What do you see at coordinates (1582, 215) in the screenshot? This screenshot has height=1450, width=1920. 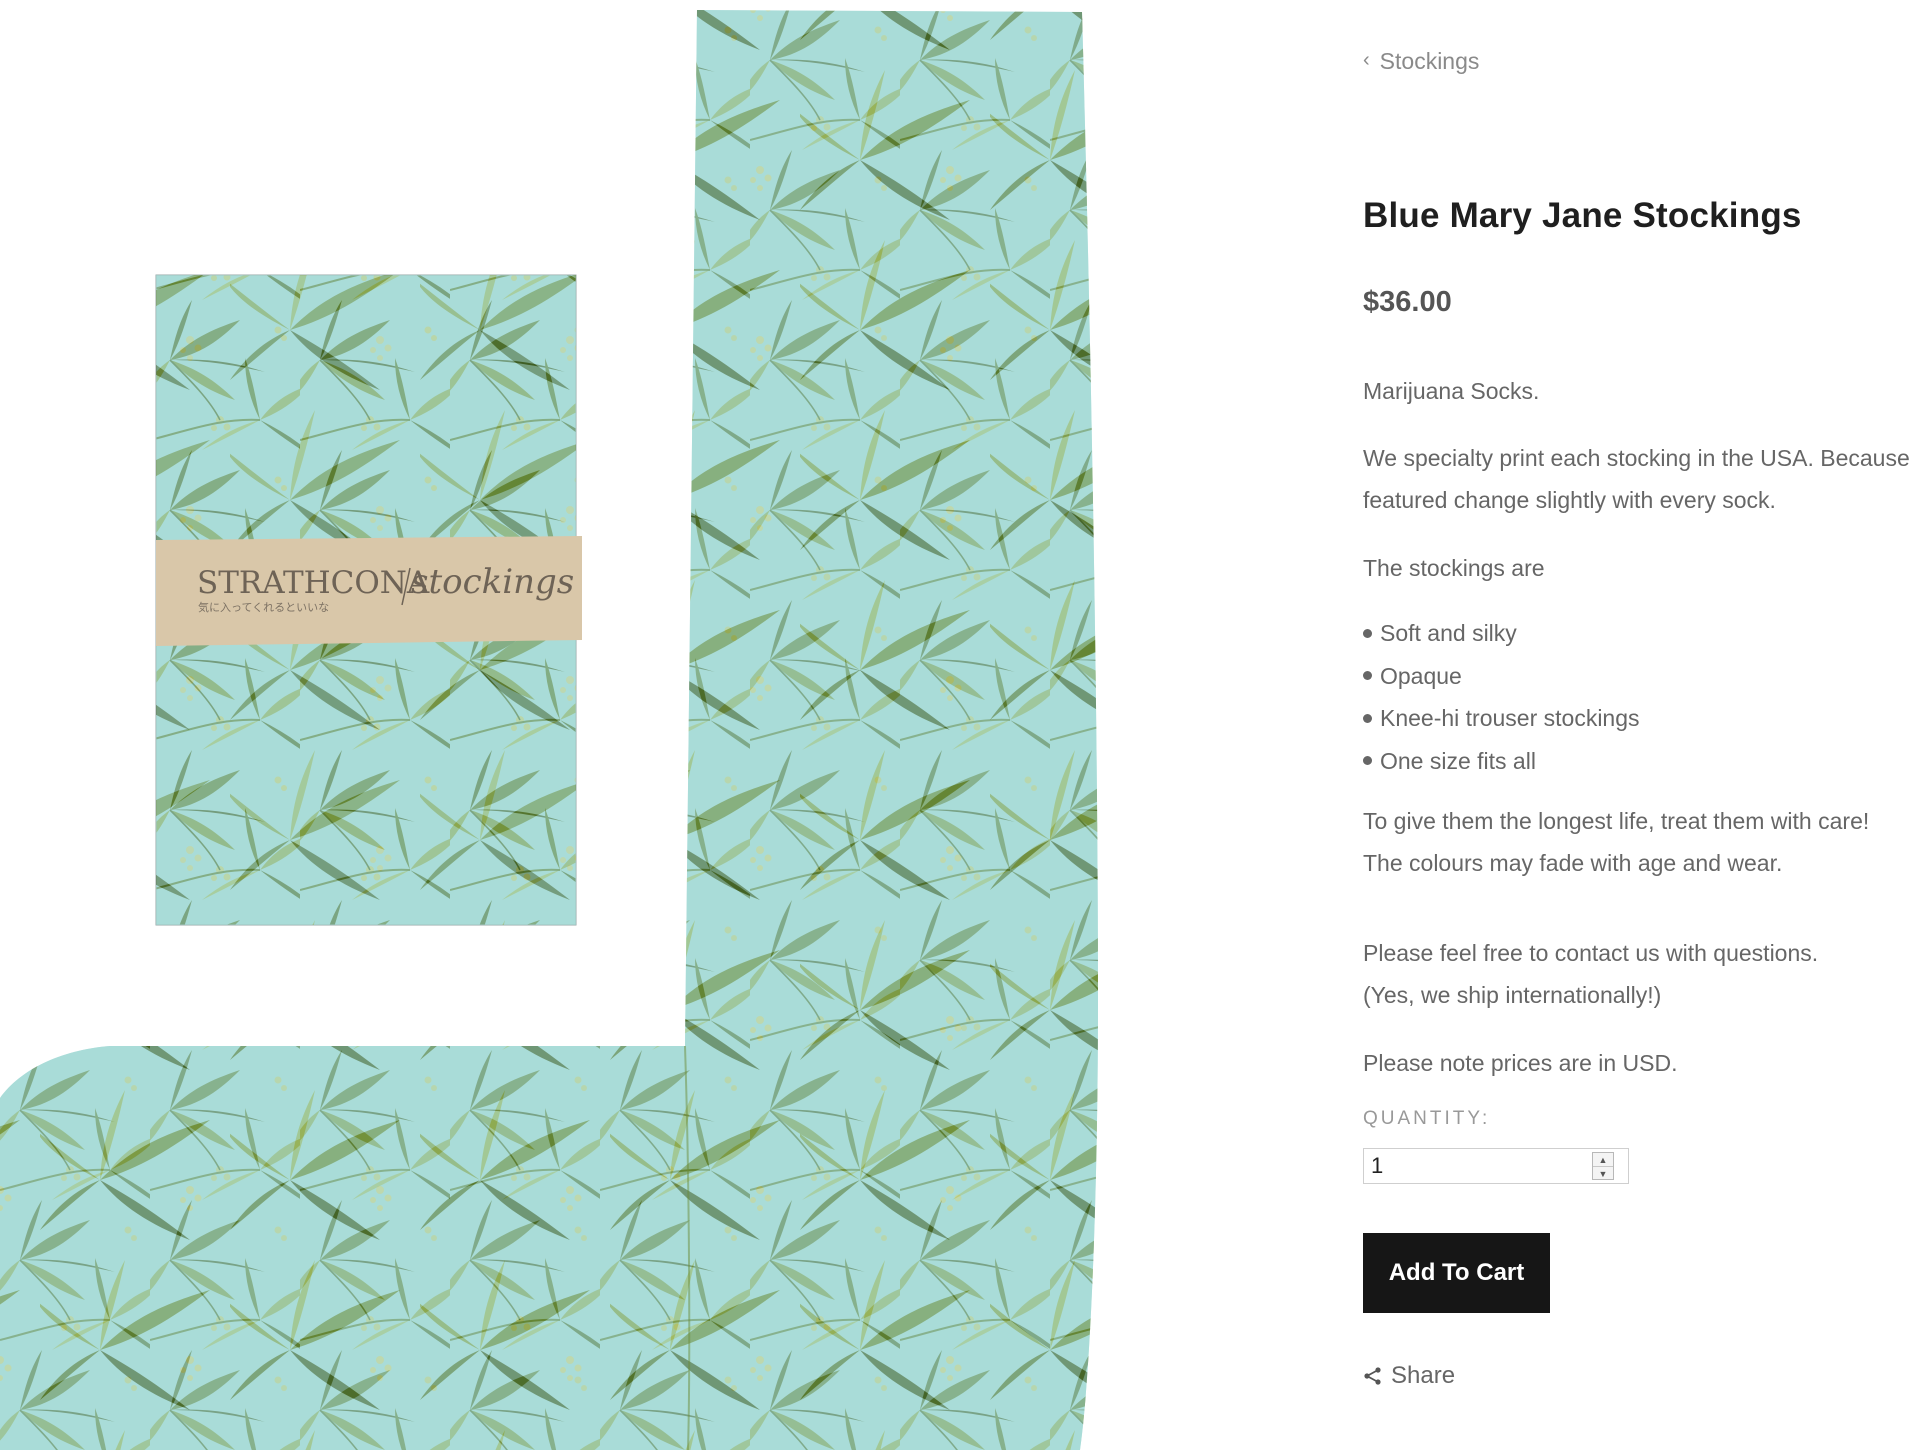 I see `page-title: Blue Mary Jane Stockings` at bounding box center [1582, 215].